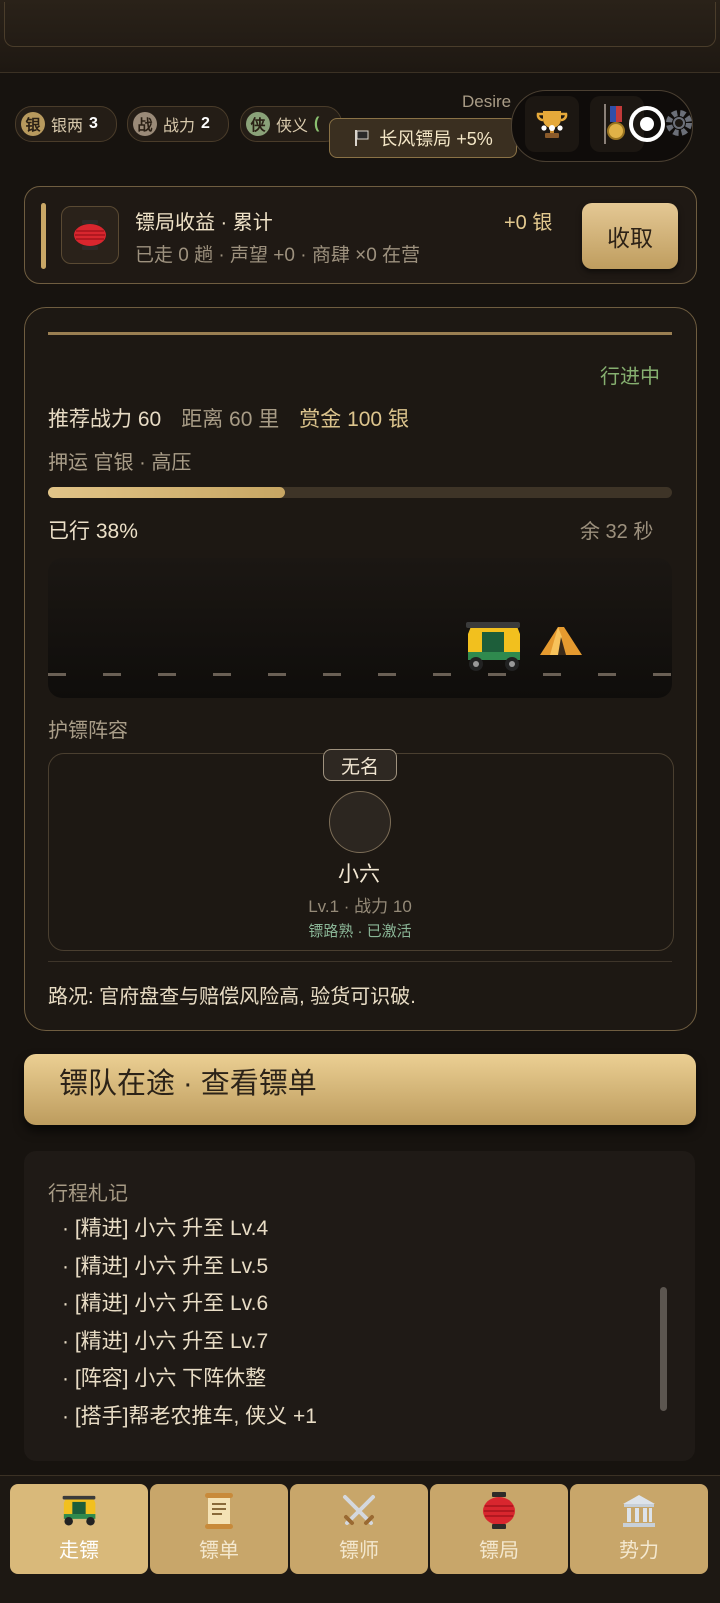 The height and width of the screenshot is (1603, 720). Describe the element at coordinates (166, 492) in the screenshot. I see `progress-fill` at that location.